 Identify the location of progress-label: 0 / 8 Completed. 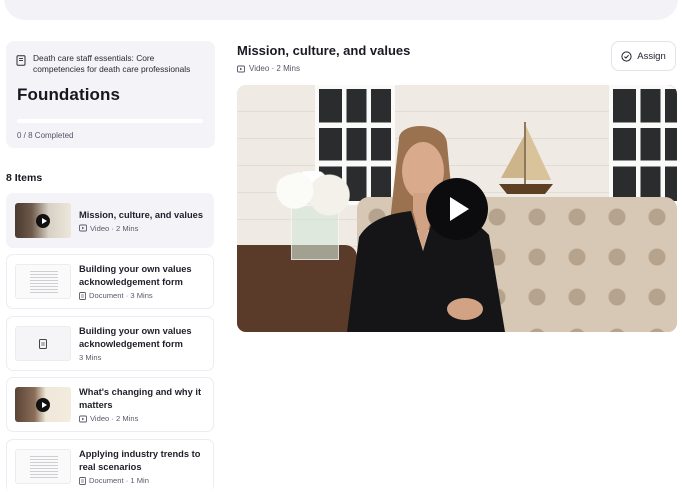
(45, 135).